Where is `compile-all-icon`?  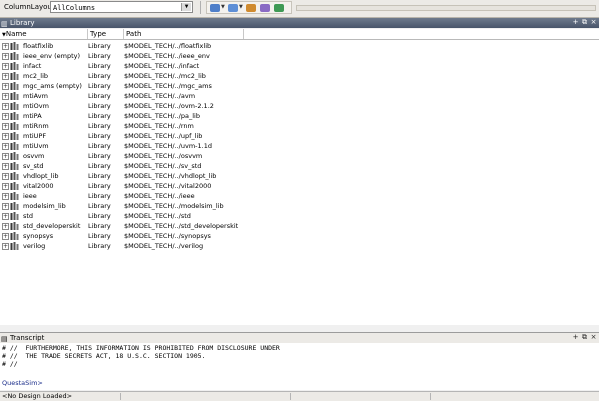 compile-all-icon is located at coordinates (265, 8).